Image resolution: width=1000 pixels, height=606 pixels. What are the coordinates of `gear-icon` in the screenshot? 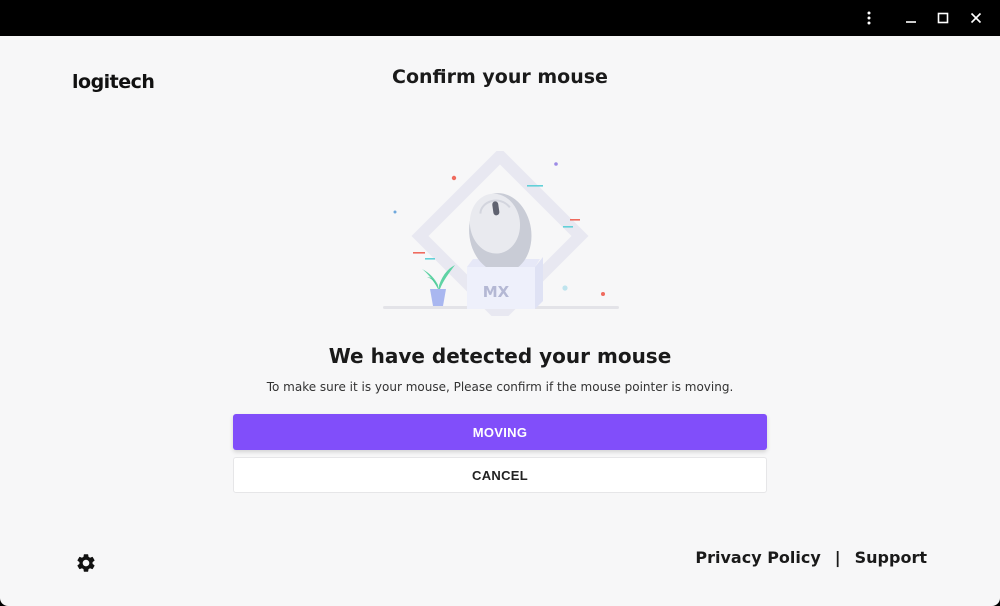 It's located at (86, 563).